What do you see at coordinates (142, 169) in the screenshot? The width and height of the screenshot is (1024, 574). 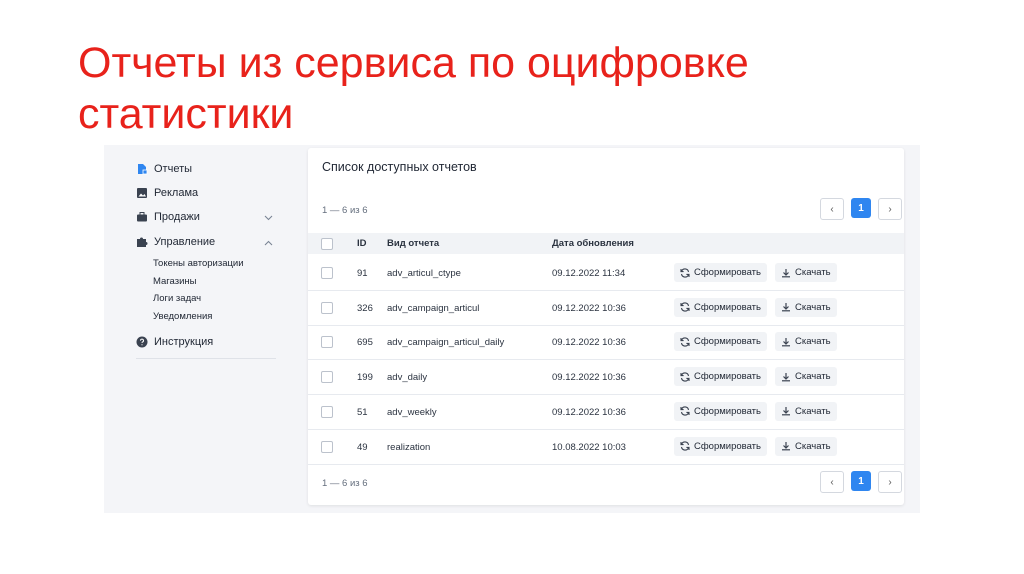 I see `document-chart-icon` at bounding box center [142, 169].